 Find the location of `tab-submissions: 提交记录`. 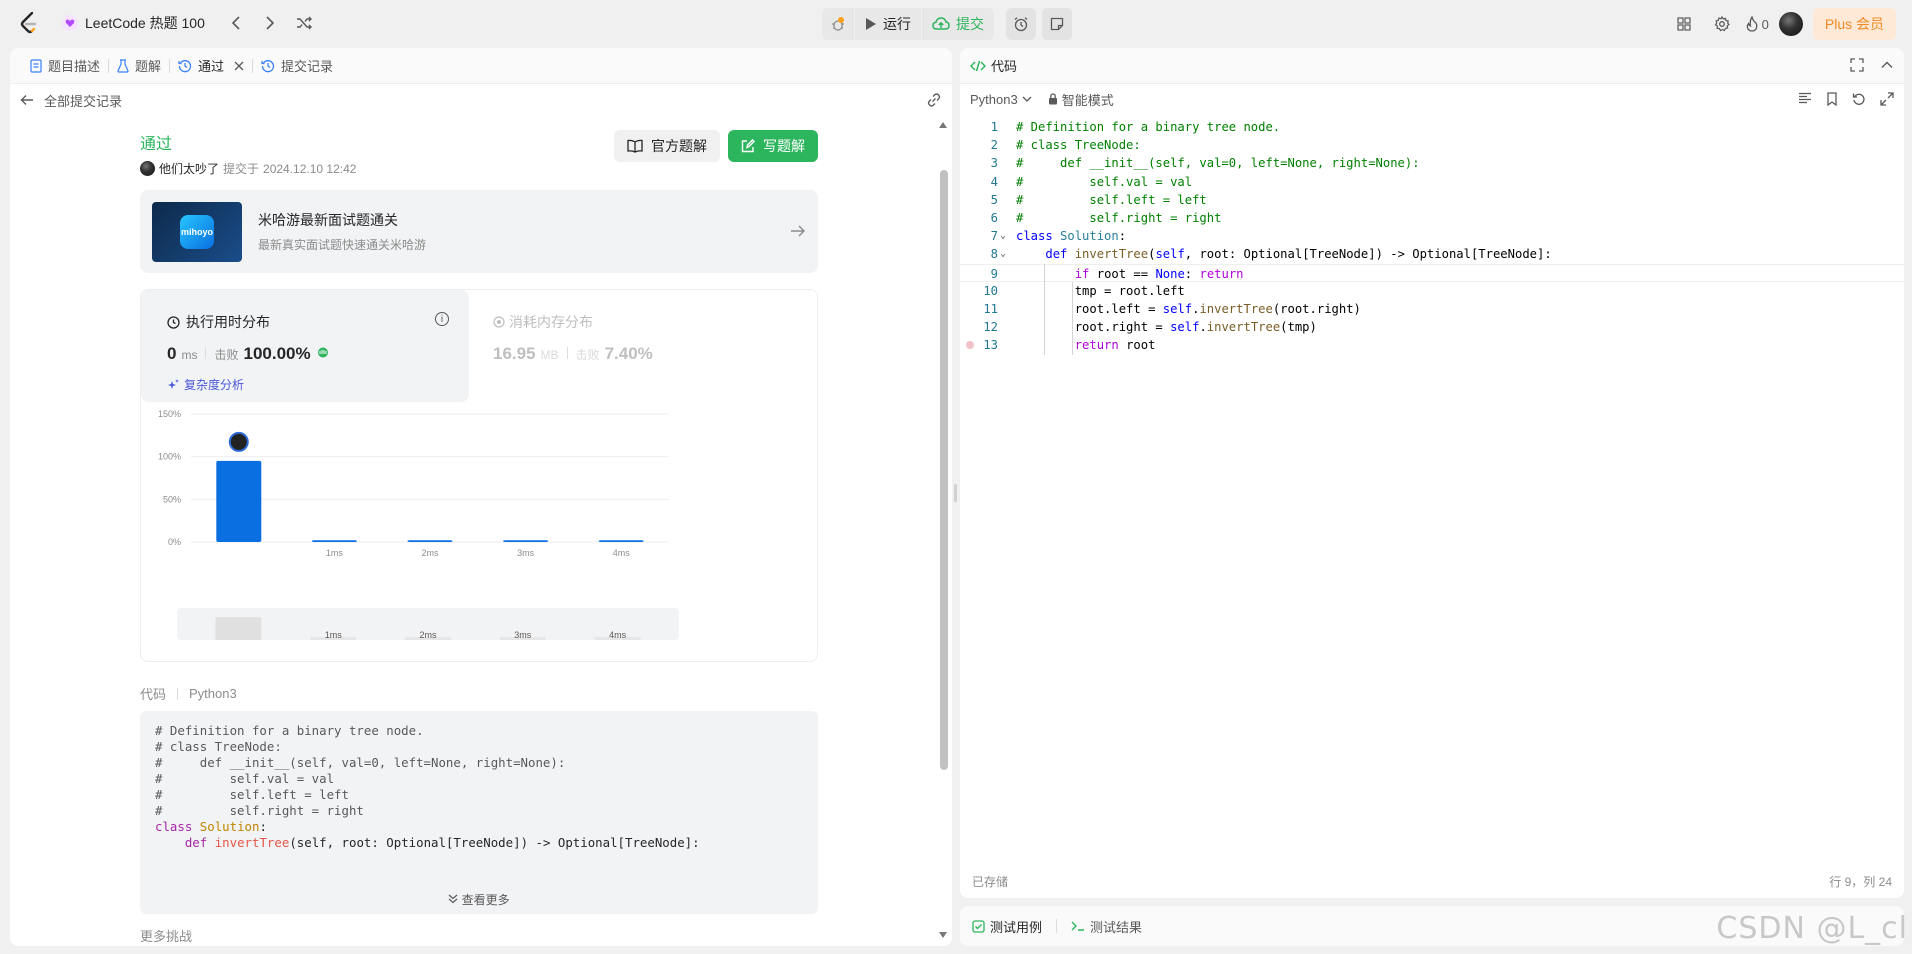

tab-submissions: 提交记录 is located at coordinates (297, 66).